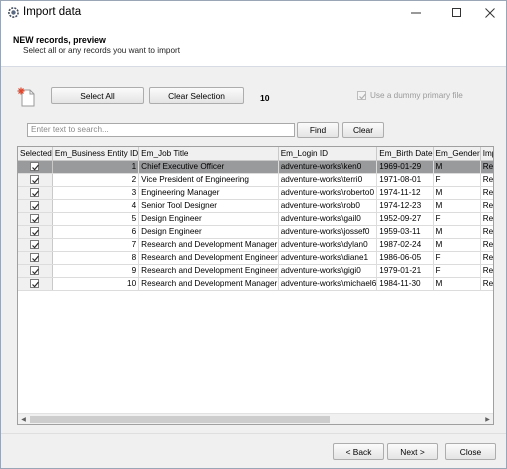 Image resolution: width=507 pixels, height=469 pixels. What do you see at coordinates (180, 419) in the screenshot?
I see `scrollbar-thumb` at bounding box center [180, 419].